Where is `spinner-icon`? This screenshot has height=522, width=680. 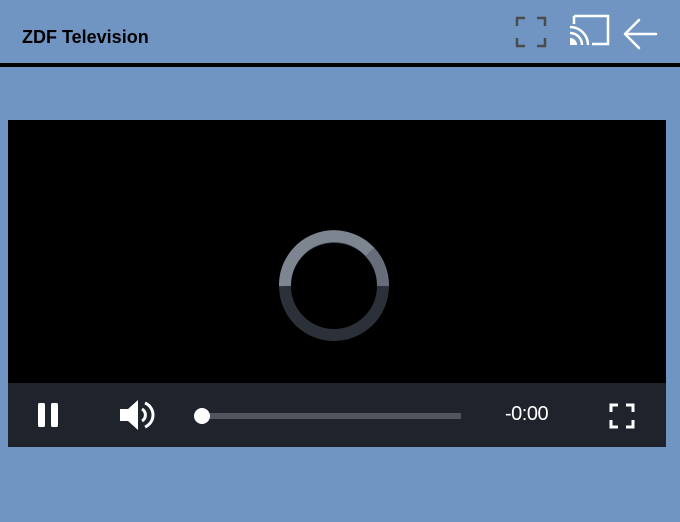
spinner-icon is located at coordinates (333, 285).